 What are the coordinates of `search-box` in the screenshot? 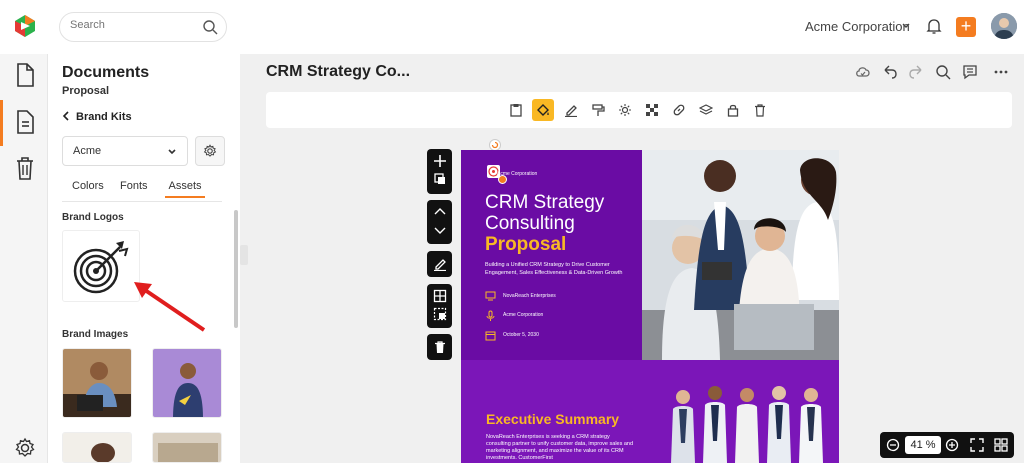 It's located at (143, 27).